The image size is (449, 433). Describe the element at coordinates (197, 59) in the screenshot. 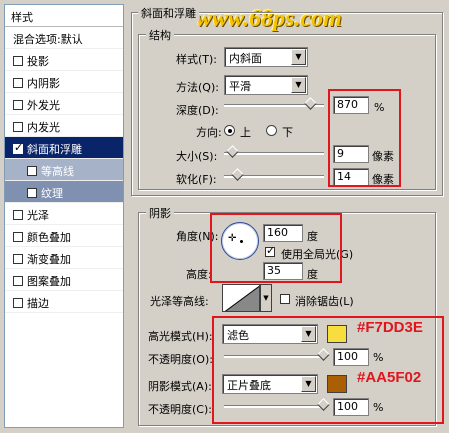

I see `style-label: 样式(T):` at that location.